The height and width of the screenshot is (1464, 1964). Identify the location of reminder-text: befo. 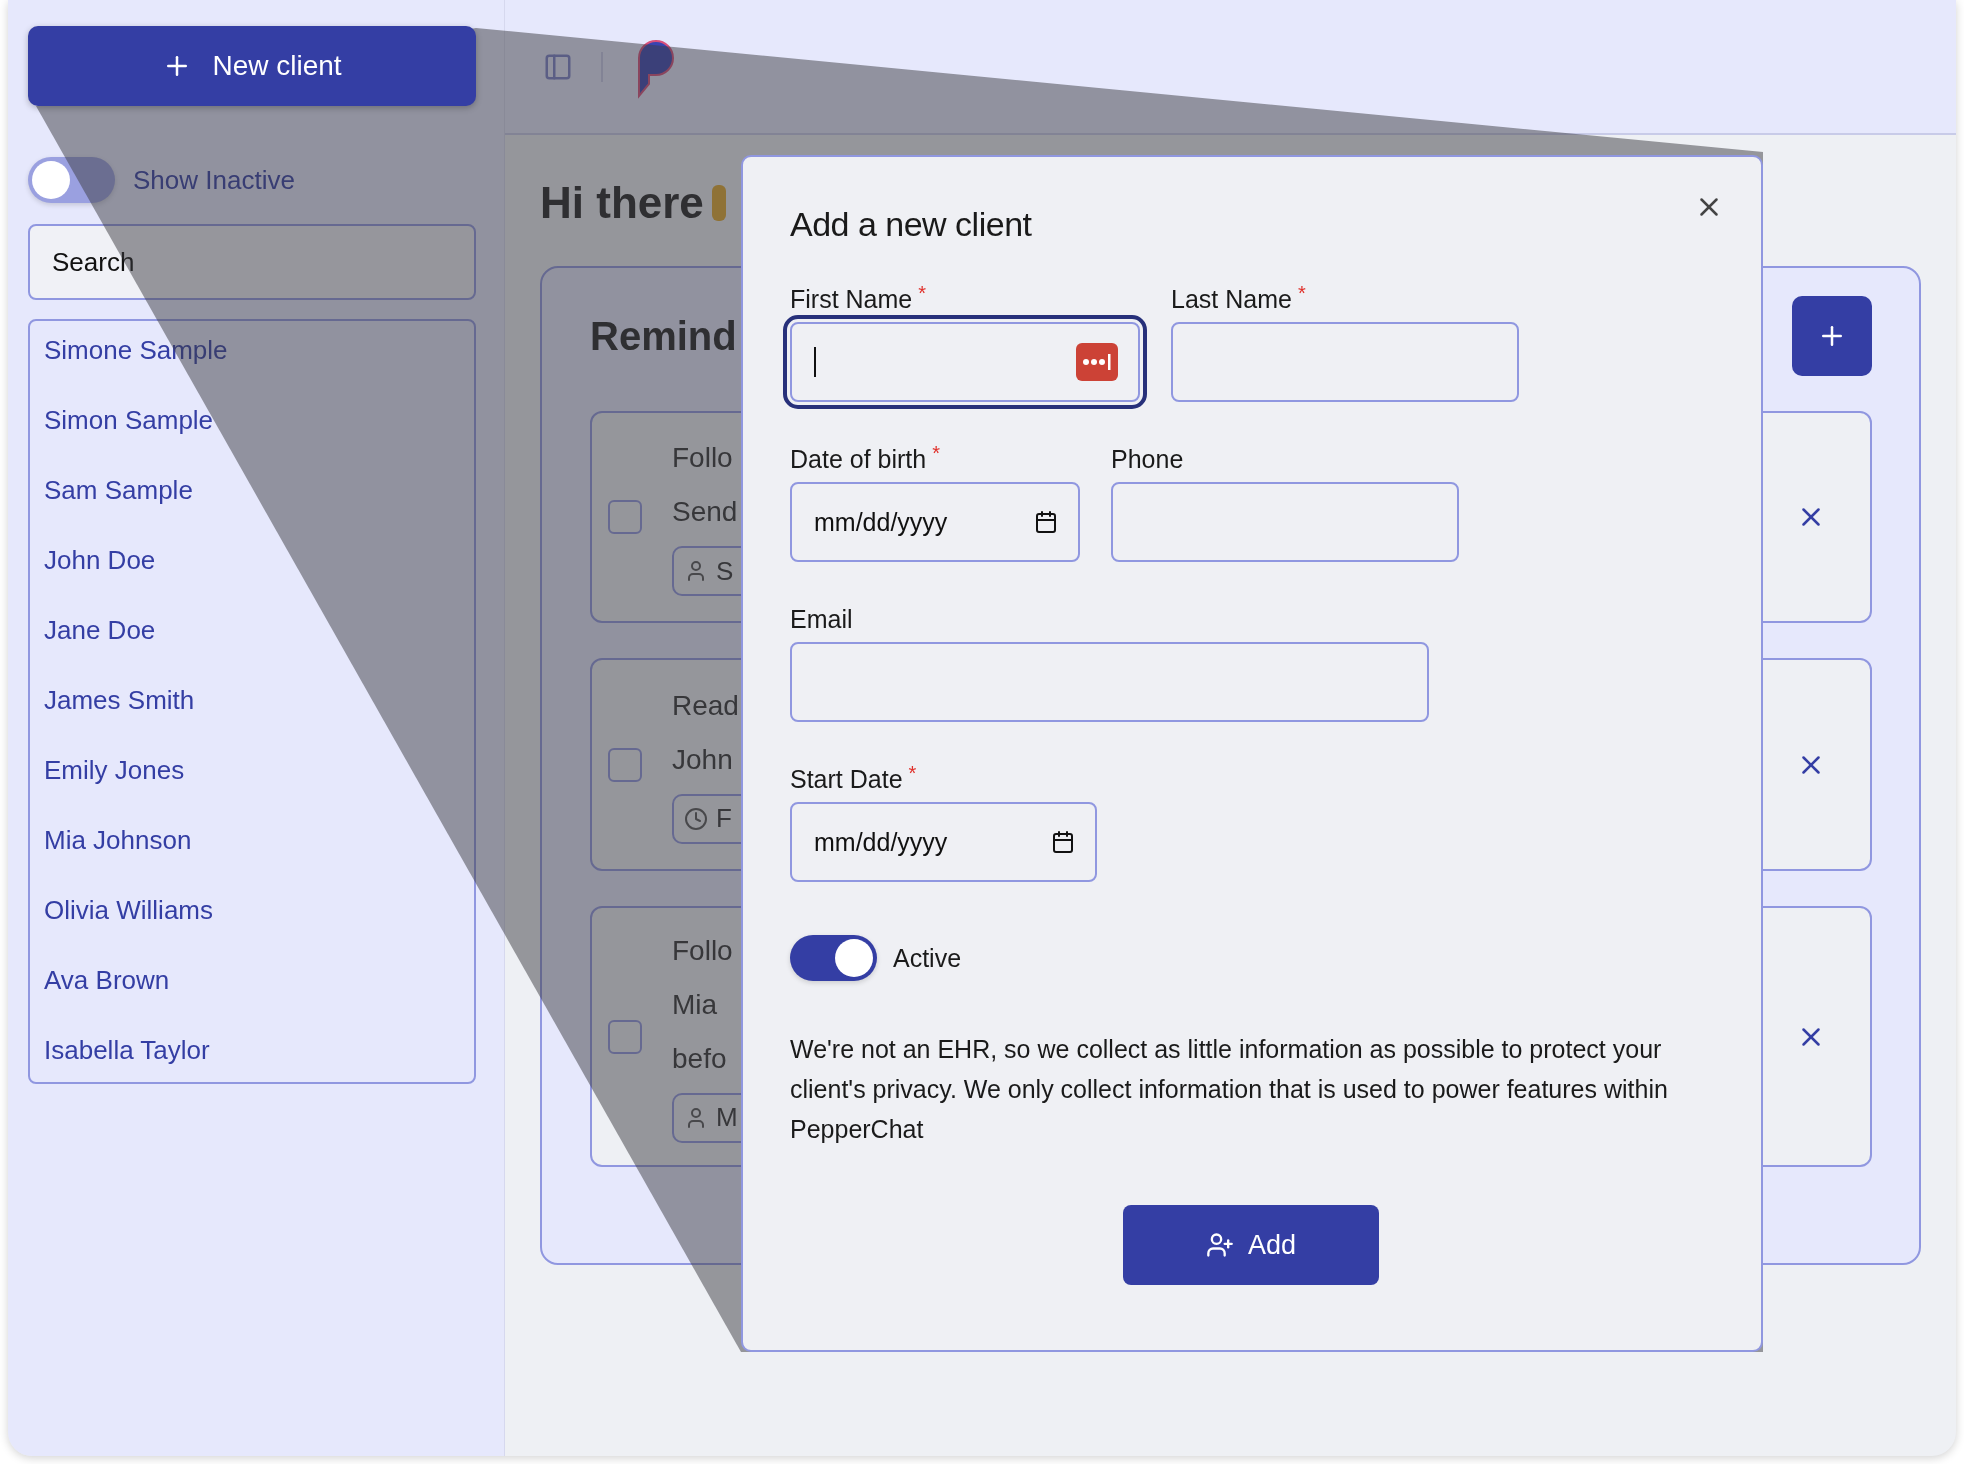
(699, 1058).